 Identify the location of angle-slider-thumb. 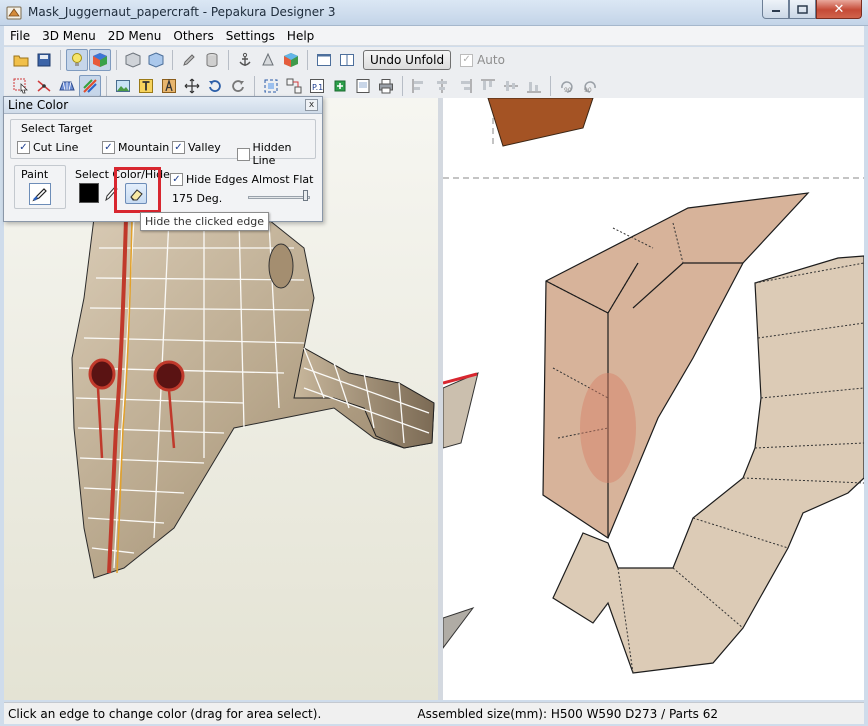
(305, 195).